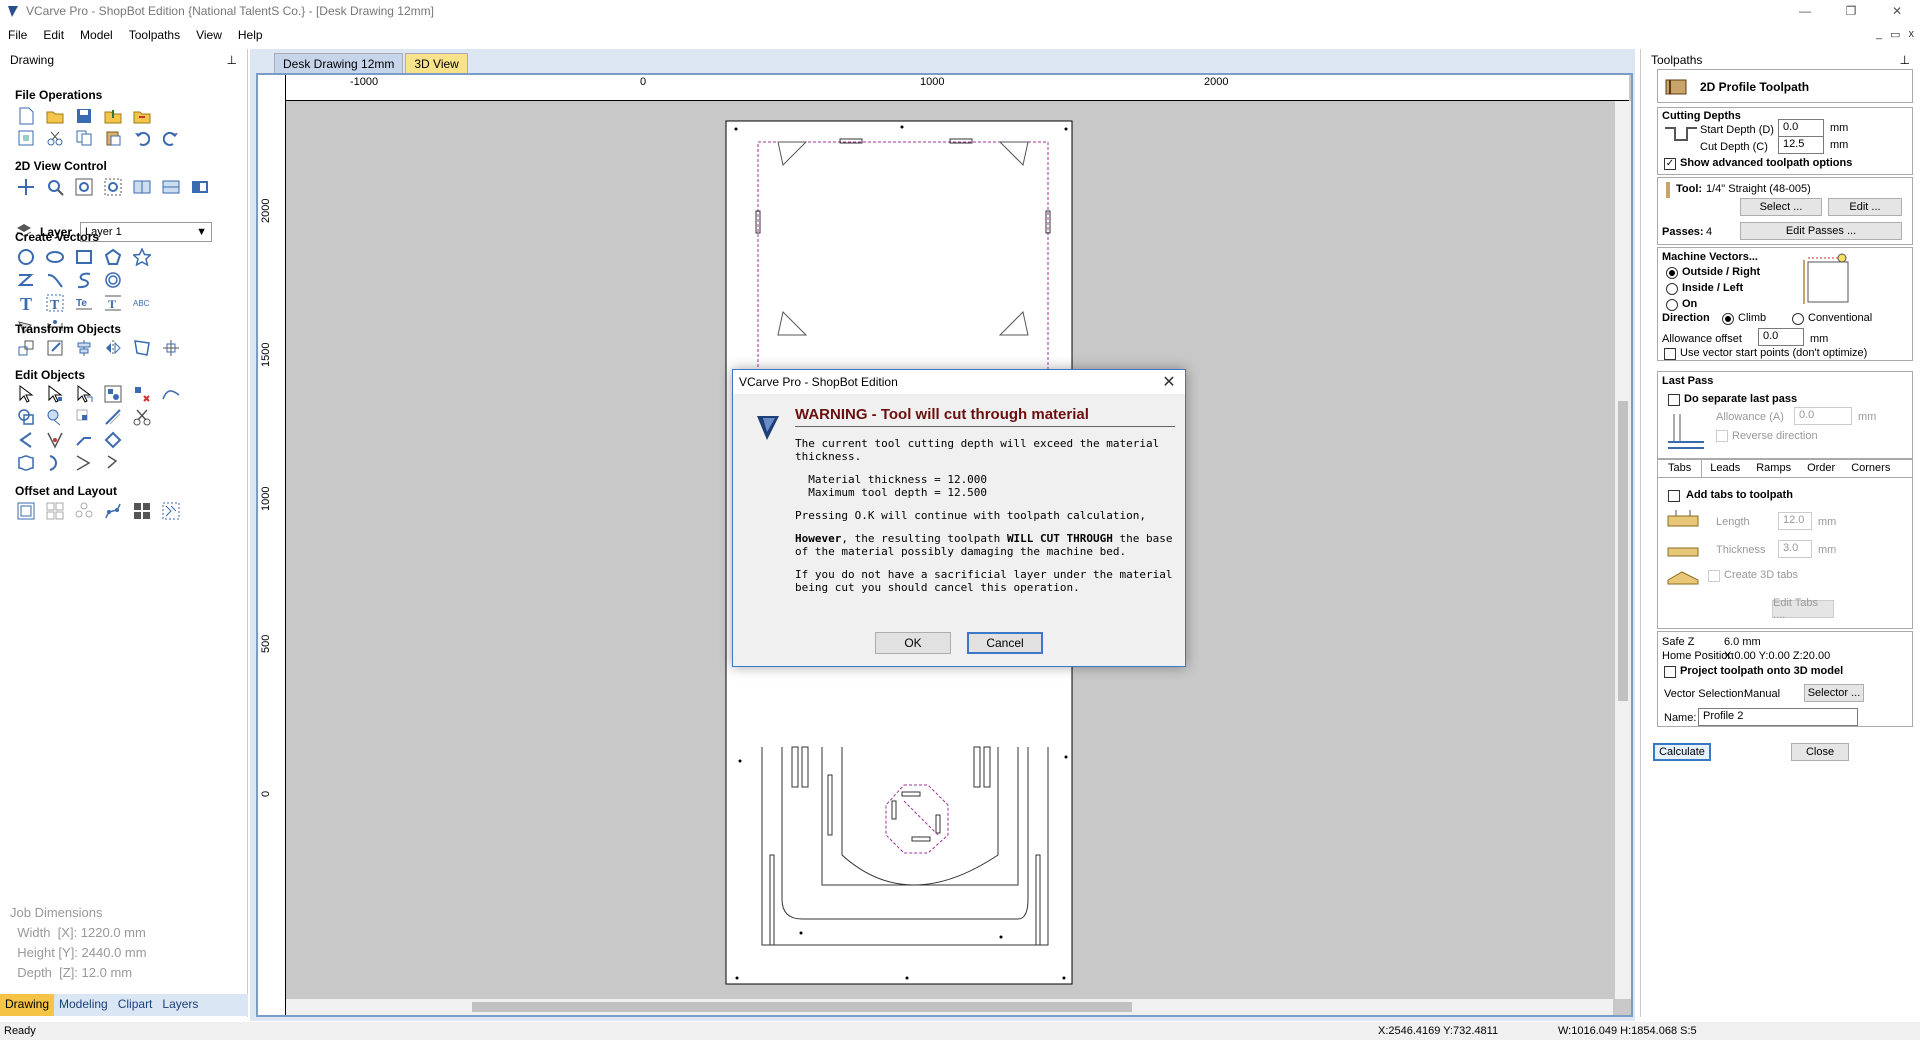  I want to click on mirror-icon, so click(113, 348).